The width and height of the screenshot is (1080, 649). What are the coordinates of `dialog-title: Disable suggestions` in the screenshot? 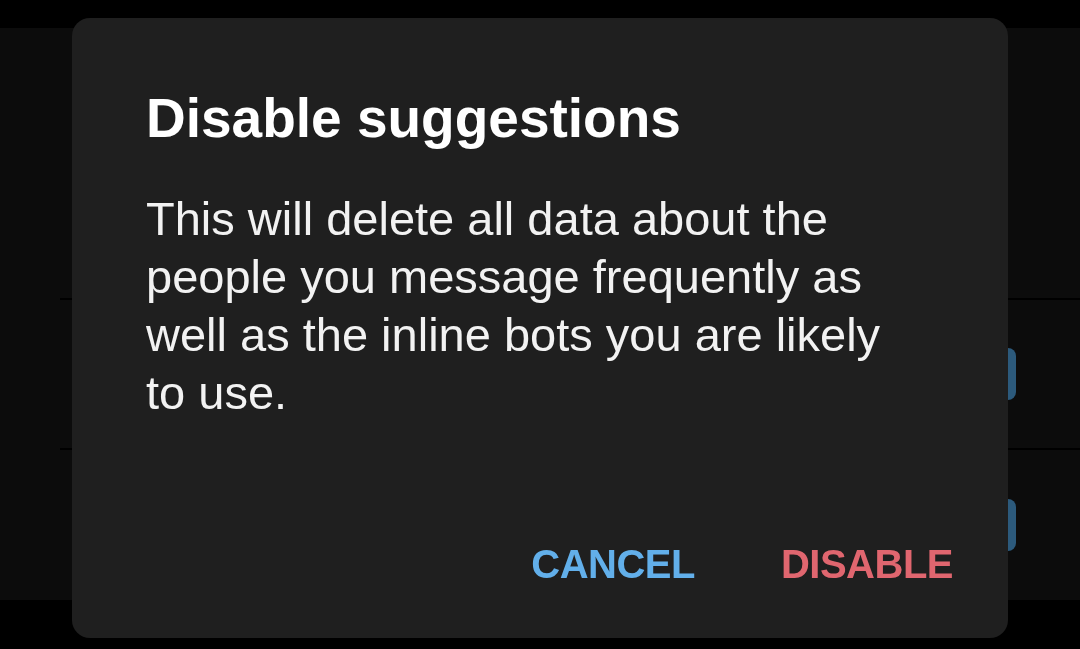 It's located at (413, 118).